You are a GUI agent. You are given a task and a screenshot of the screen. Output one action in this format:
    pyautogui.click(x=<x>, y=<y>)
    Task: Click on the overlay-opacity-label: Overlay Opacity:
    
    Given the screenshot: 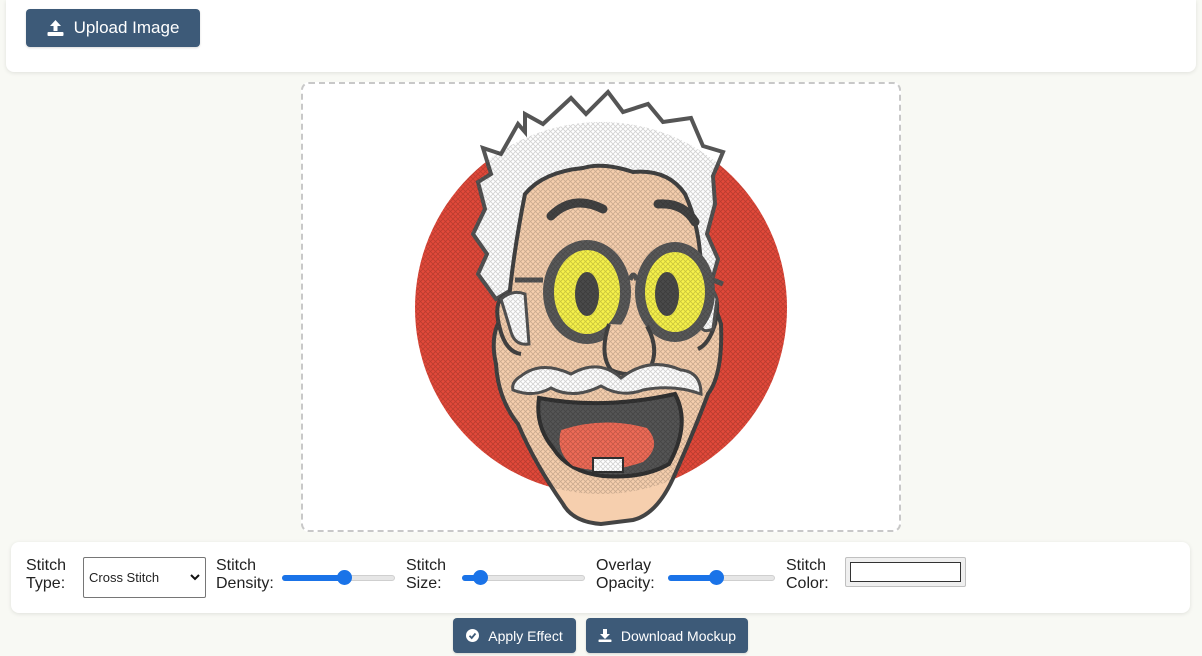 What is the action you would take?
    pyautogui.click(x=625, y=574)
    